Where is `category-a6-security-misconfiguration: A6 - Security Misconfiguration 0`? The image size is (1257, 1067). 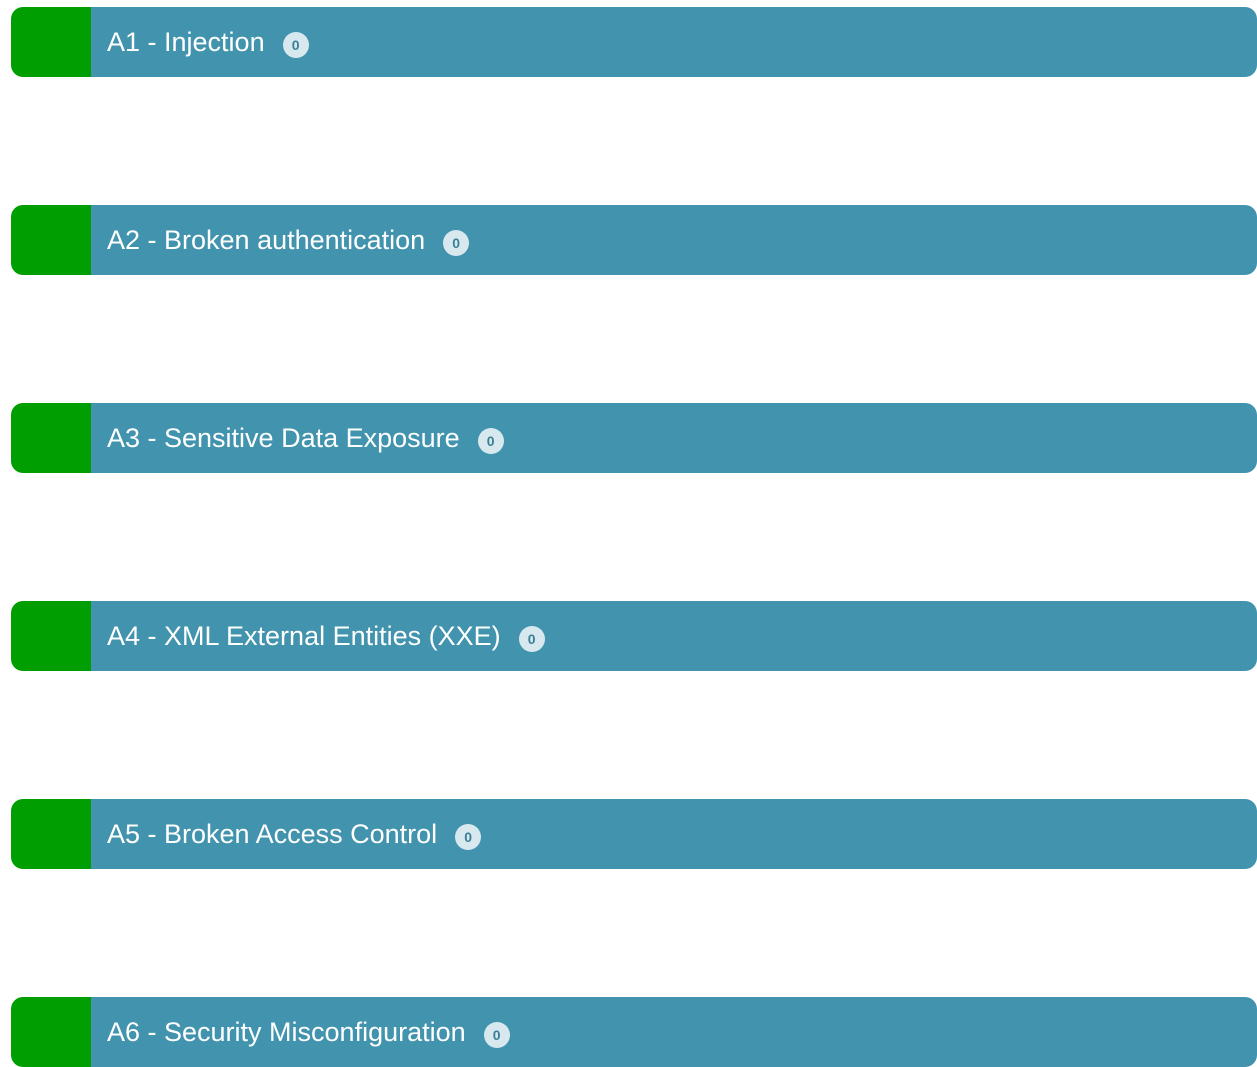 category-a6-security-misconfiguration: A6 - Security Misconfiguration 0 is located at coordinates (634, 1032).